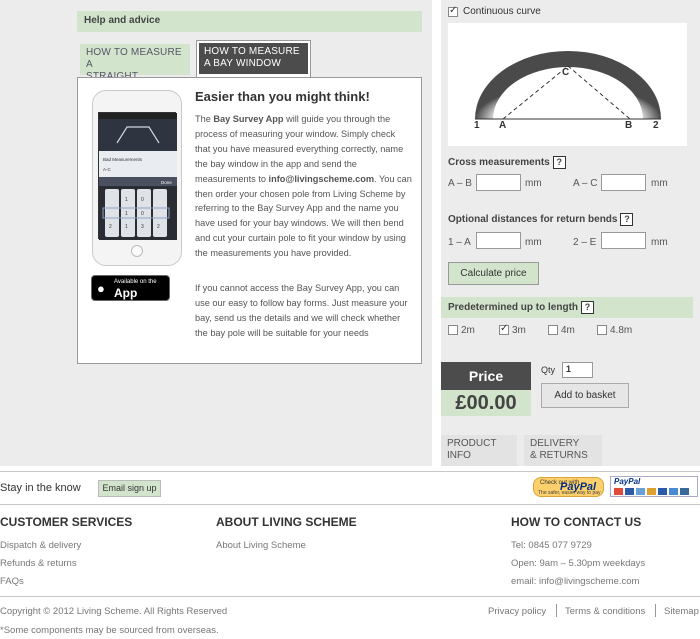 Image resolution: width=700 pixels, height=639 pixels. What do you see at coordinates (40, 545) in the screenshot?
I see `footer-link-dispatch: Dispatch & delivery` at bounding box center [40, 545].